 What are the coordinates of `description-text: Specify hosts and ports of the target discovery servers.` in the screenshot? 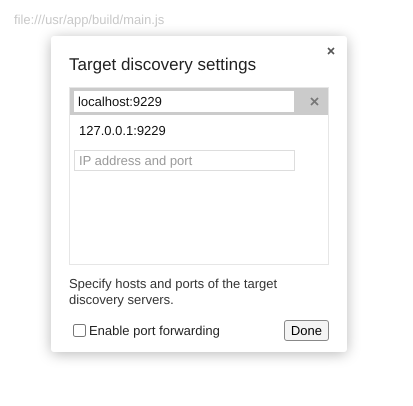 It's located at (173, 292).